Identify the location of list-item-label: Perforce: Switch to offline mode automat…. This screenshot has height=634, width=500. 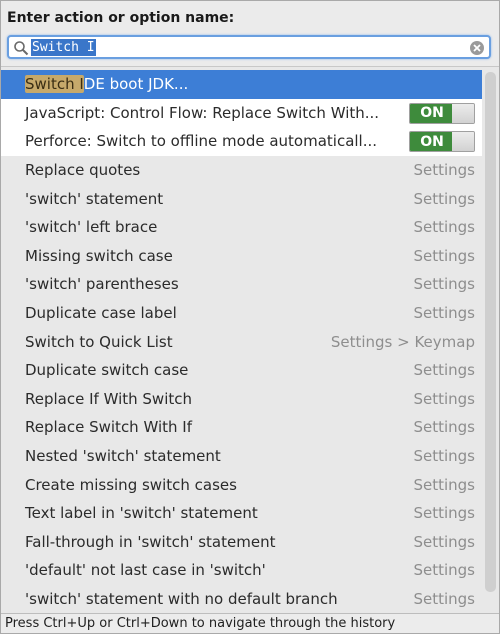
(201, 141).